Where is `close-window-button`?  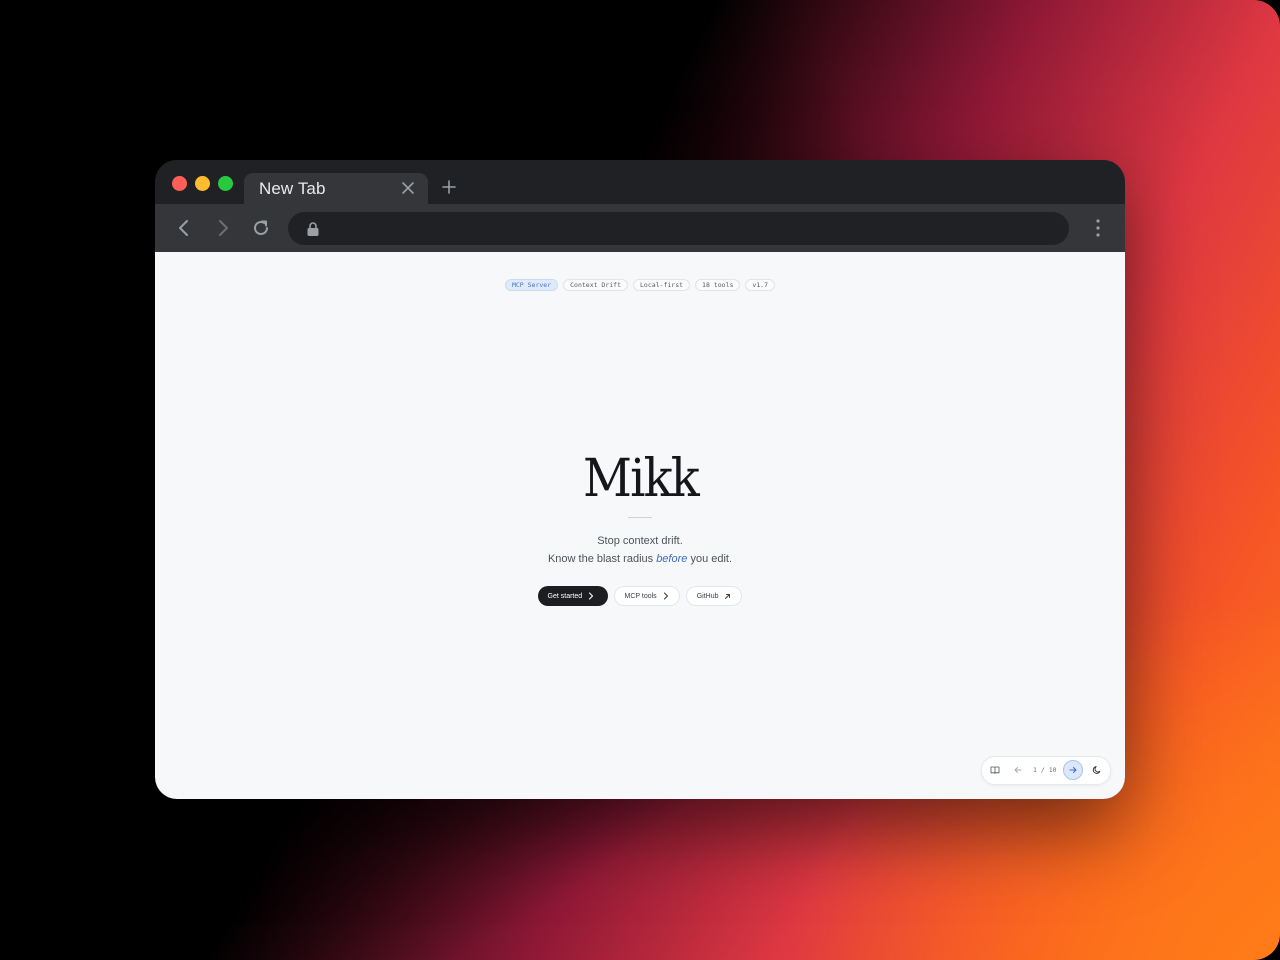 close-window-button is located at coordinates (179, 183).